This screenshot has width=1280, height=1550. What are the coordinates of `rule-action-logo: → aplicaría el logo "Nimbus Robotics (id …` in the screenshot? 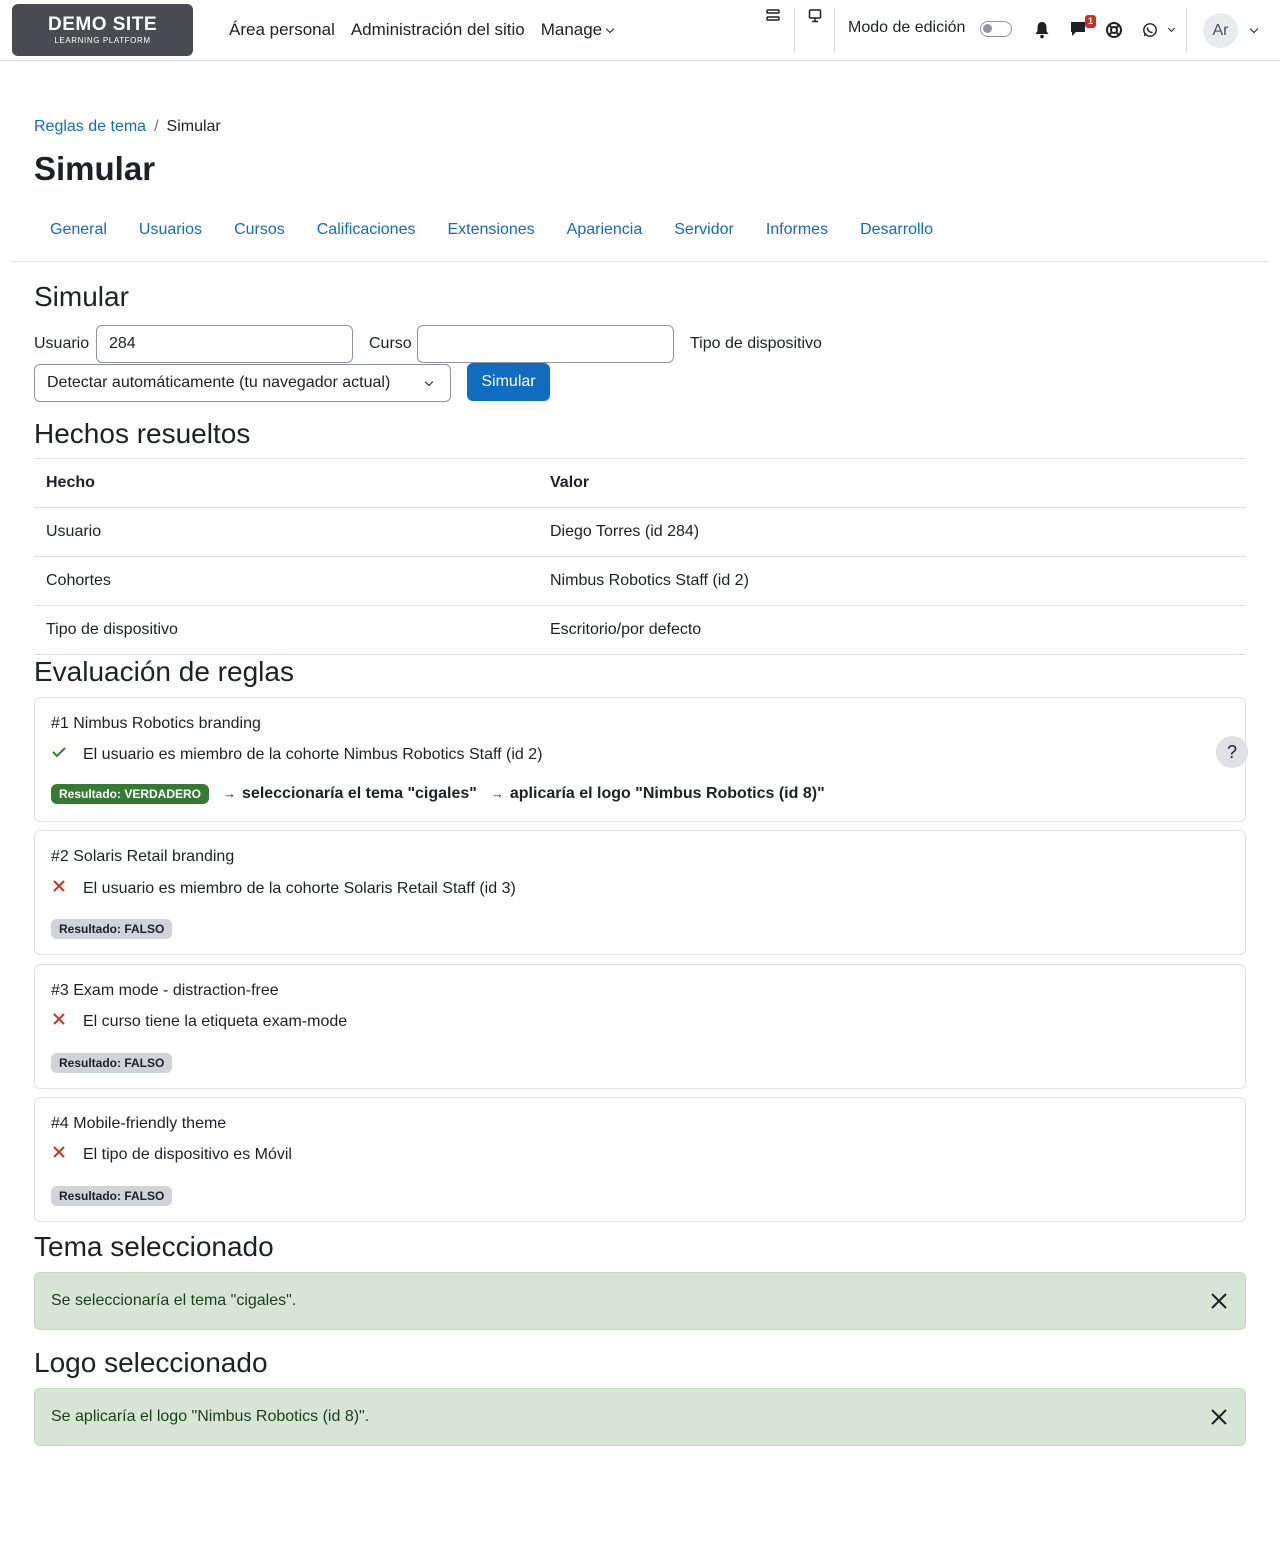 It's located at (658, 794).